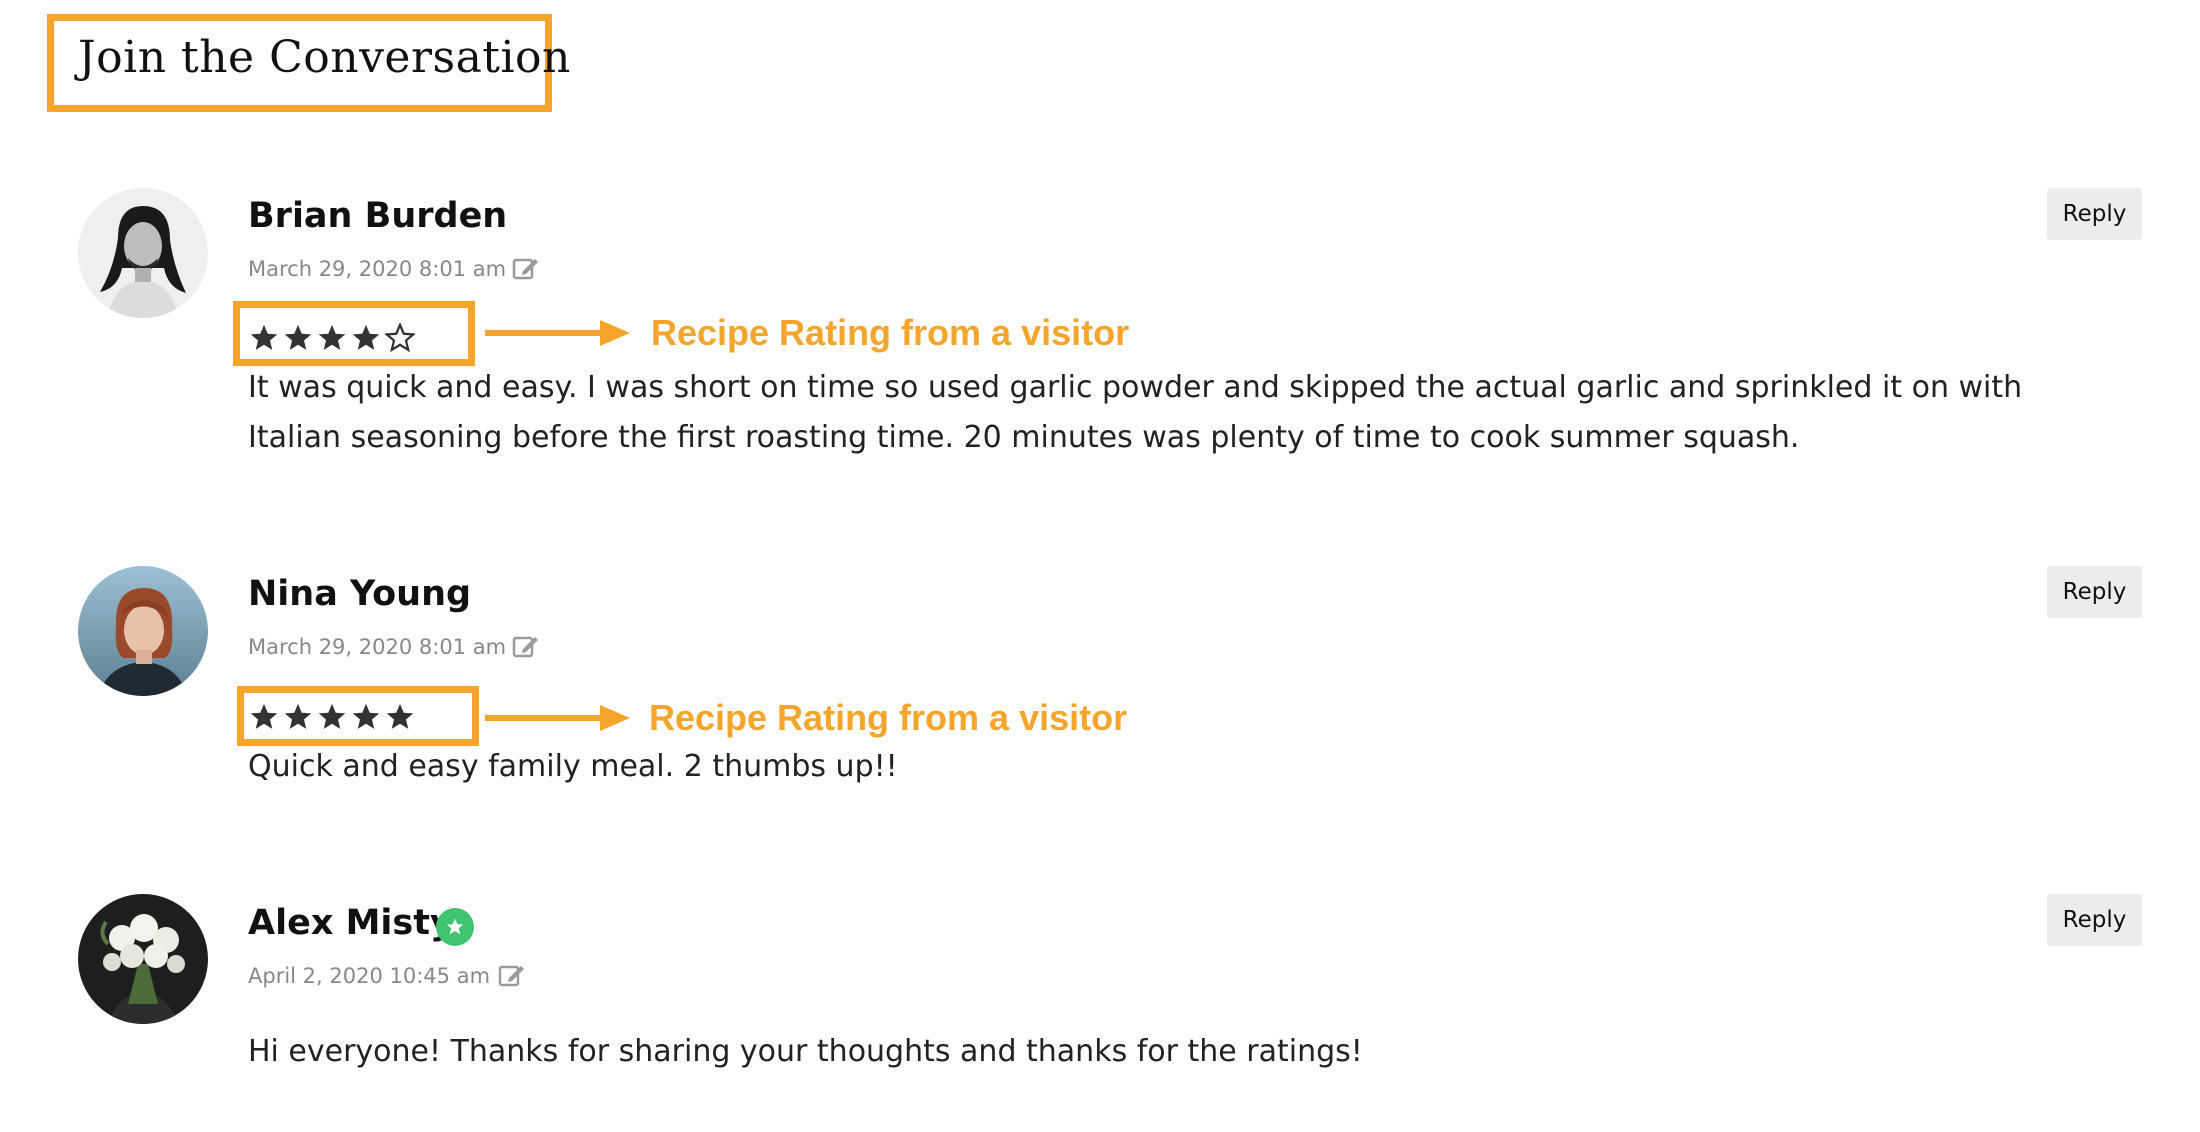 This screenshot has height=1132, width=2200. What do you see at coordinates (369, 976) in the screenshot?
I see `comment-date: April 2, 2020 10:45 am` at bounding box center [369, 976].